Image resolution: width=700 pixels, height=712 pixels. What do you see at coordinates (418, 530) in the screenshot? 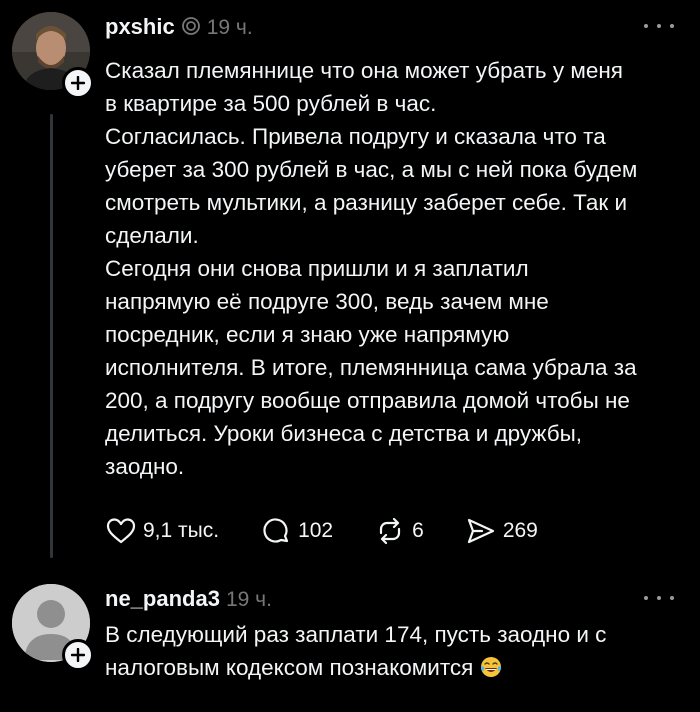
I see `repost-count: 6` at bounding box center [418, 530].